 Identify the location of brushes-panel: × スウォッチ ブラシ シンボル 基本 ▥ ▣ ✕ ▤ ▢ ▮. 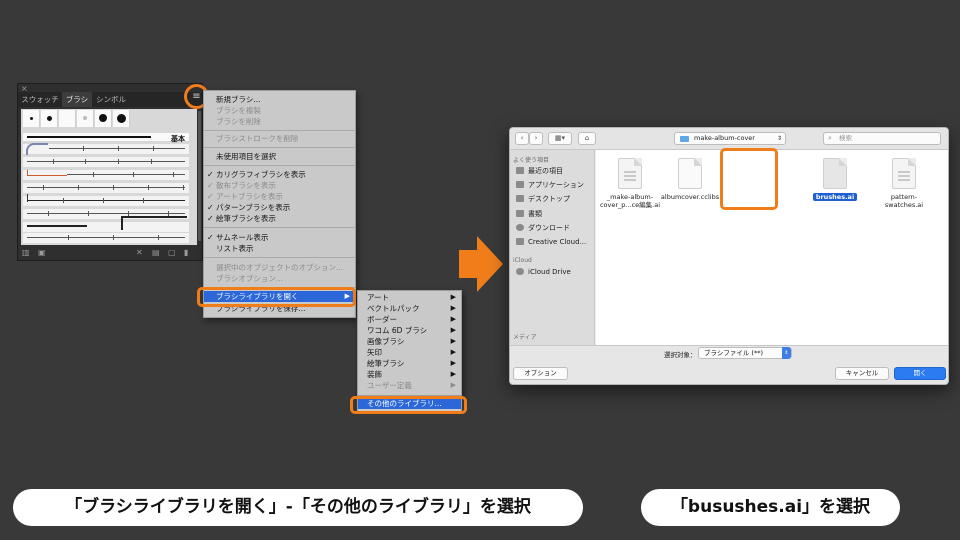
(110, 172).